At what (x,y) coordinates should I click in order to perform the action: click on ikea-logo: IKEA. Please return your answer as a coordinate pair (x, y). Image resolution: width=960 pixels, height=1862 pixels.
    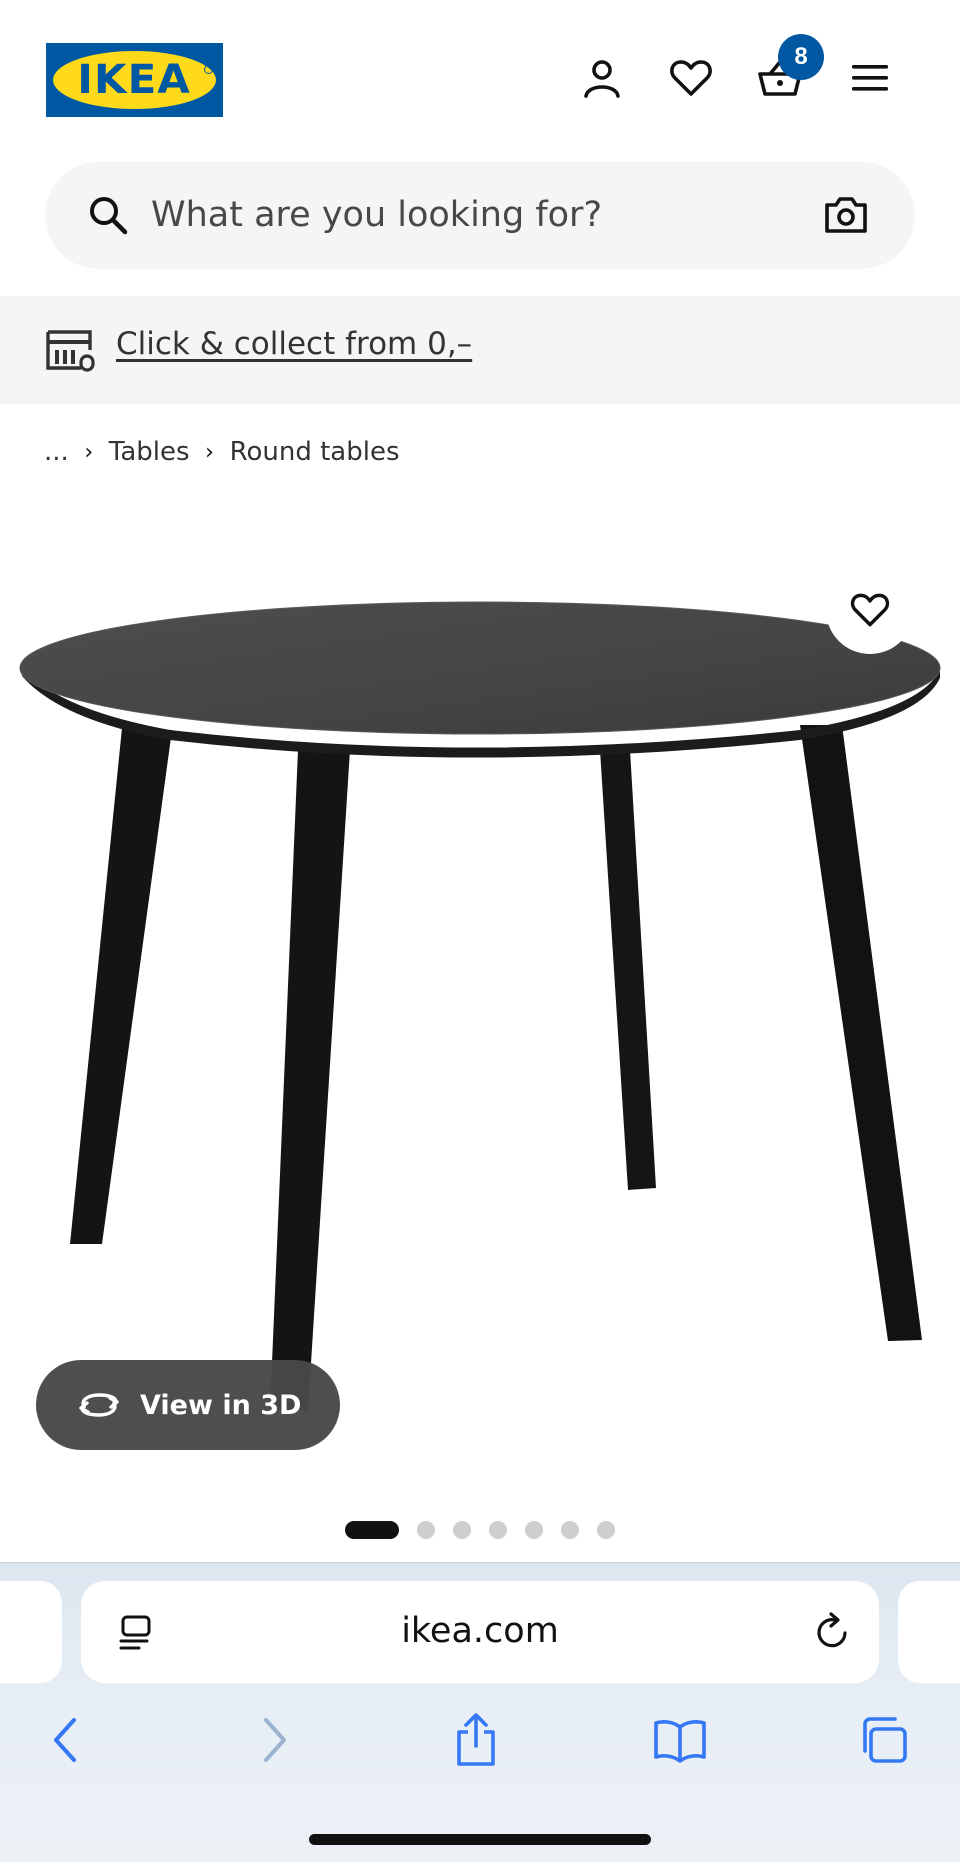
    Looking at the image, I should click on (134, 80).